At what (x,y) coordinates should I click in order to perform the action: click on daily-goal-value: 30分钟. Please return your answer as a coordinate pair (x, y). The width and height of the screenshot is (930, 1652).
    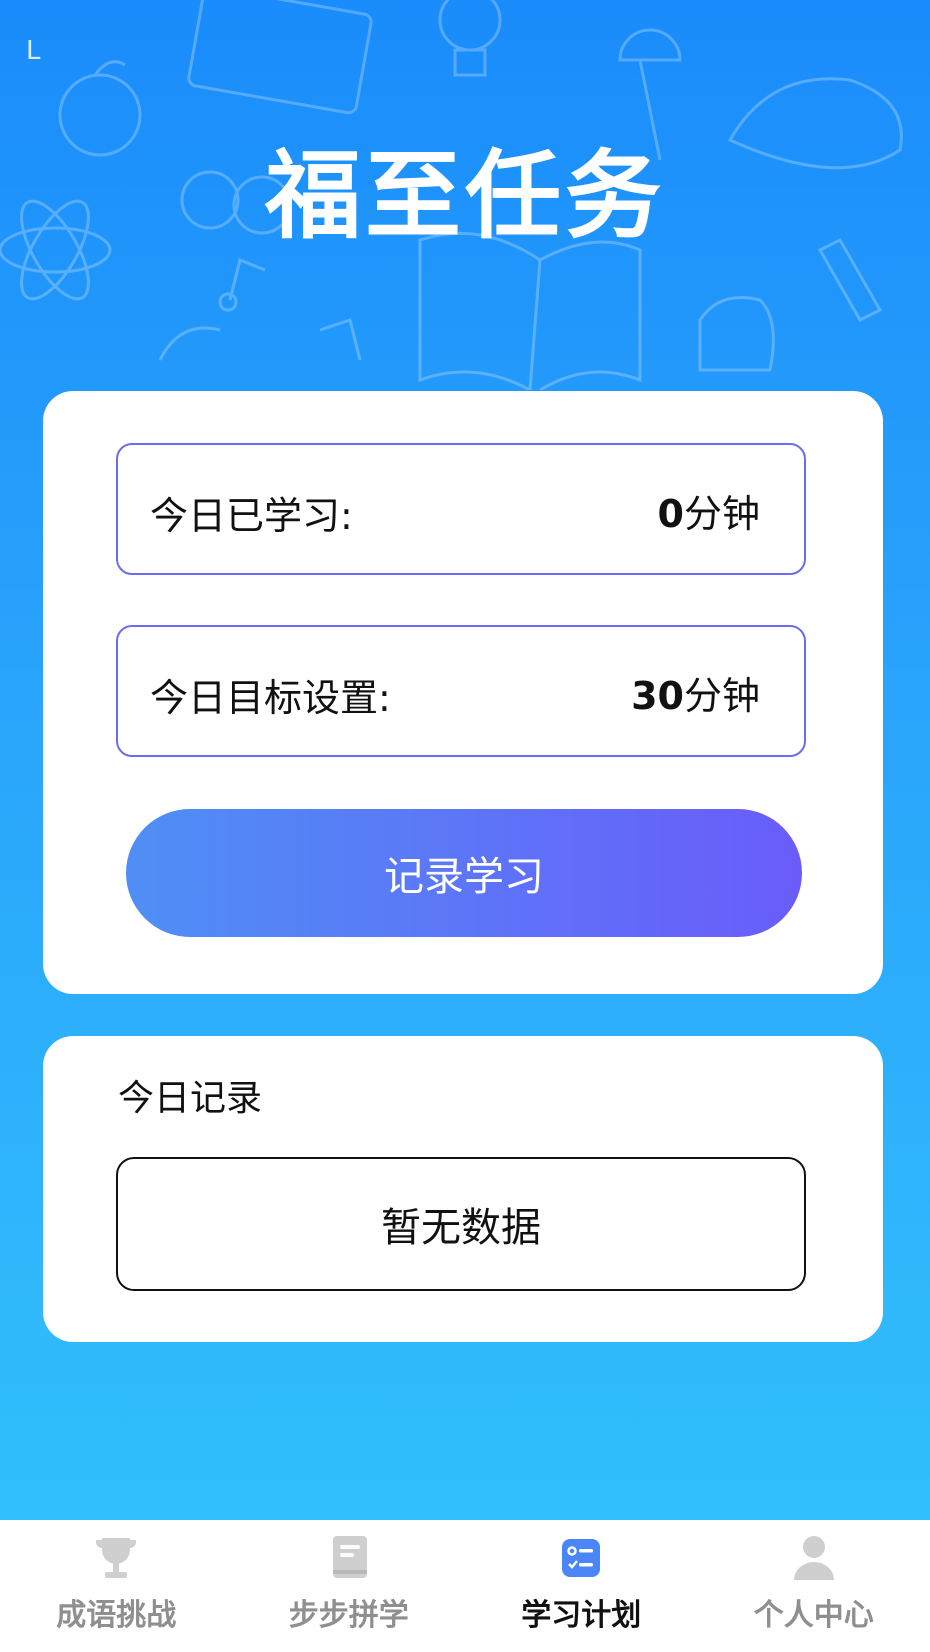
    Looking at the image, I should click on (695, 692).